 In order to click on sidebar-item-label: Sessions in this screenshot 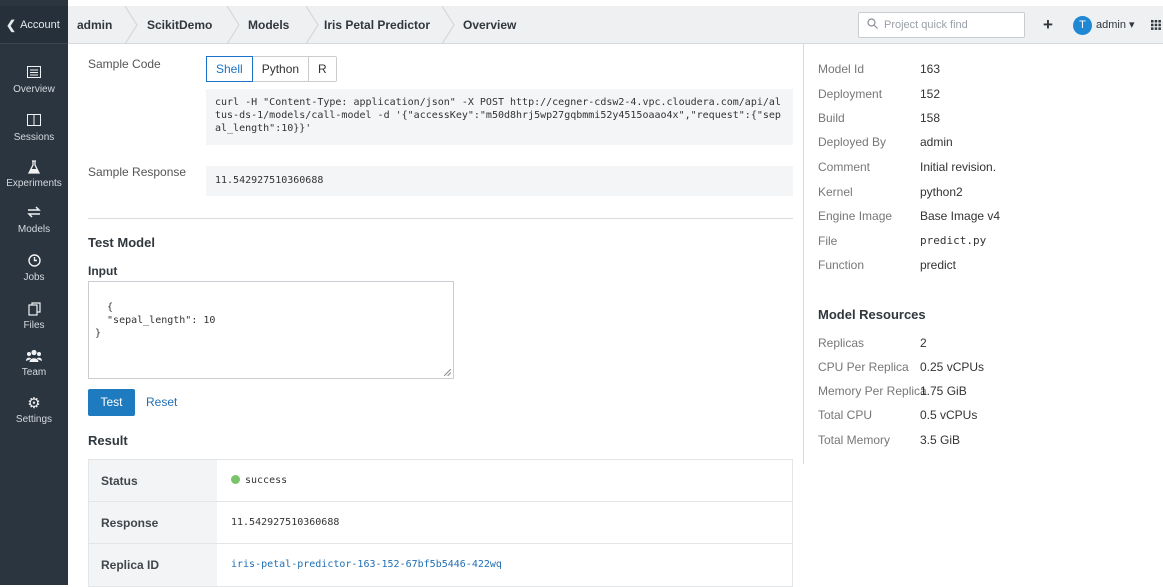, I will do `click(34, 137)`.